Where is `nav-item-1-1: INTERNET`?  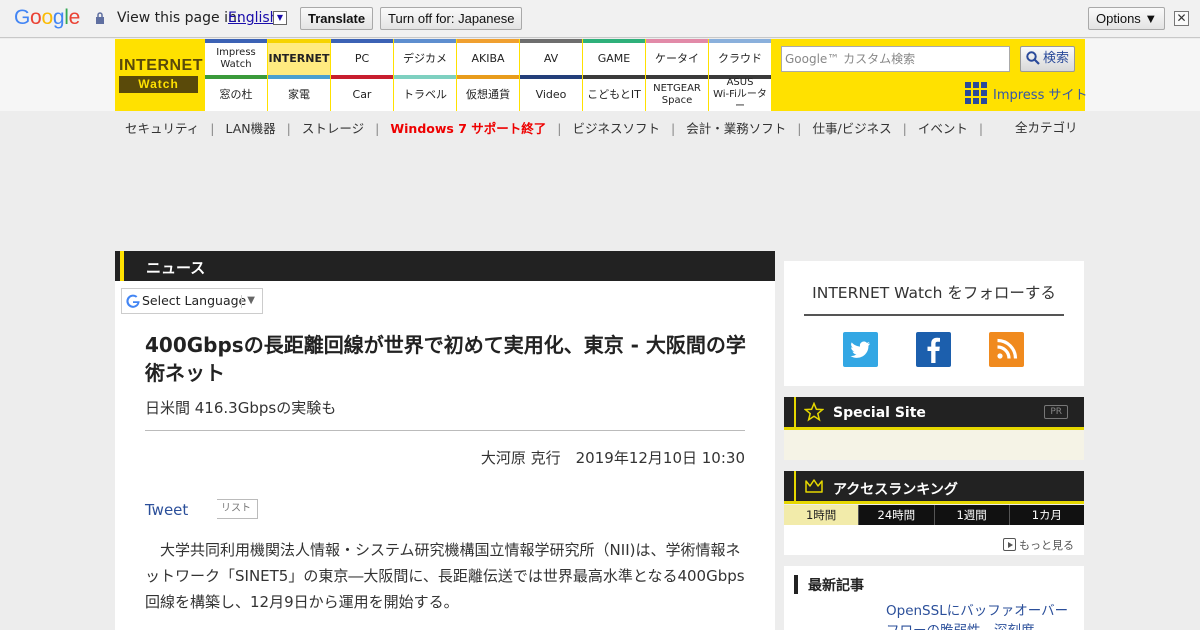
nav-item-1-1: INTERNET is located at coordinates (299, 57).